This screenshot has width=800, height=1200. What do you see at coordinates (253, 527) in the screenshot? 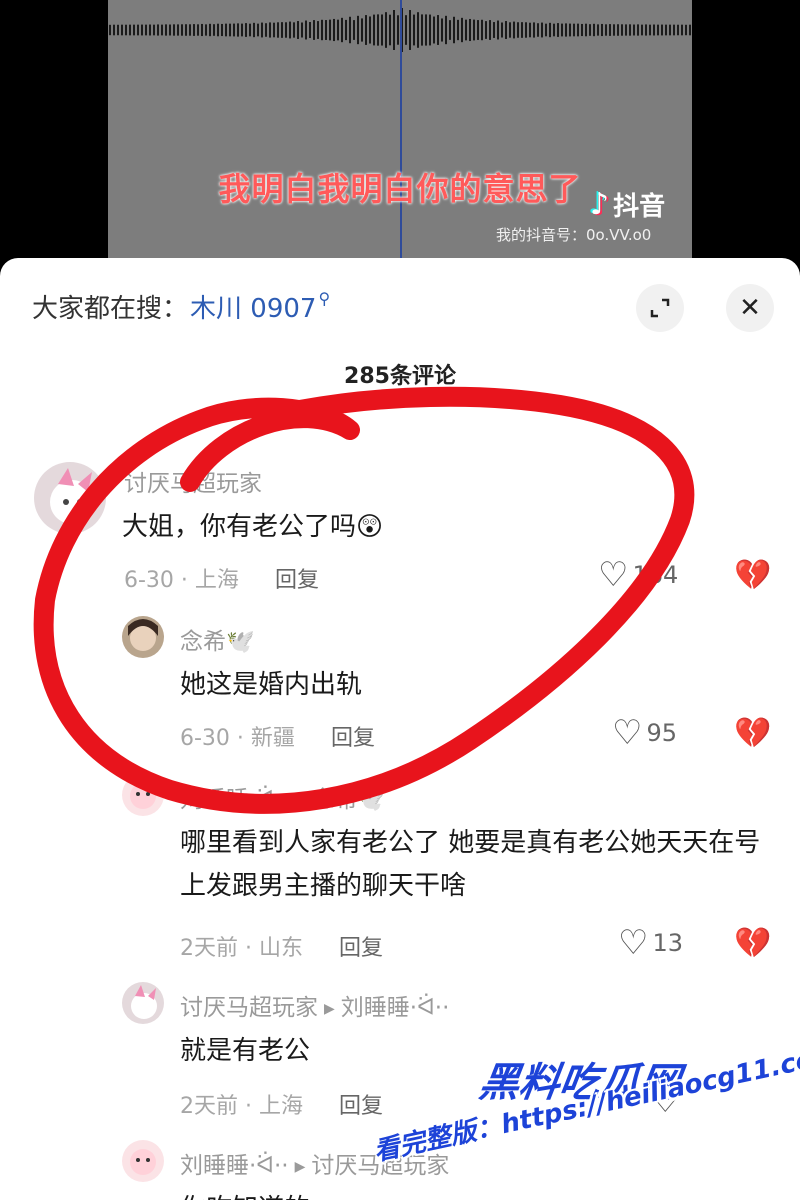
I see `comment-text: 大姐，你有老公了吗😲` at bounding box center [253, 527].